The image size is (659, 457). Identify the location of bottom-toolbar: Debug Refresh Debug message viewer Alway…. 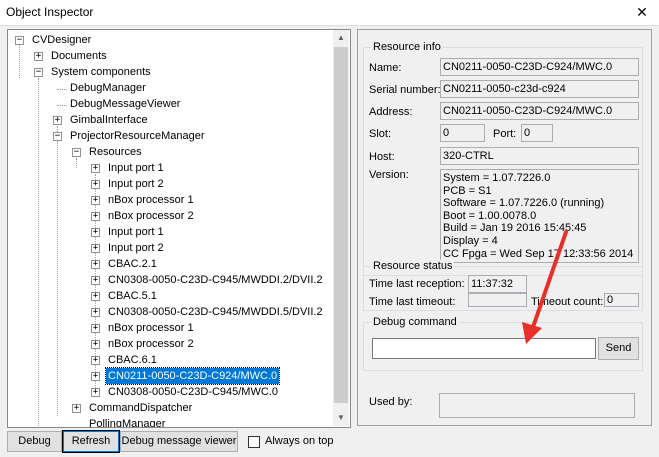
(329, 442).